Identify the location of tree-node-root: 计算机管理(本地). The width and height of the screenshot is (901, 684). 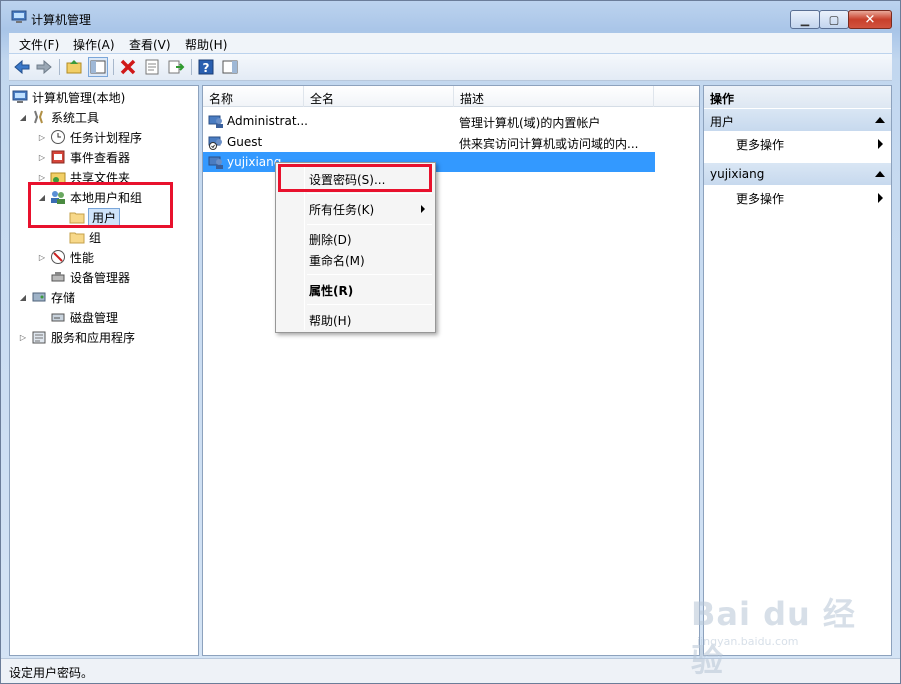
(68, 97).